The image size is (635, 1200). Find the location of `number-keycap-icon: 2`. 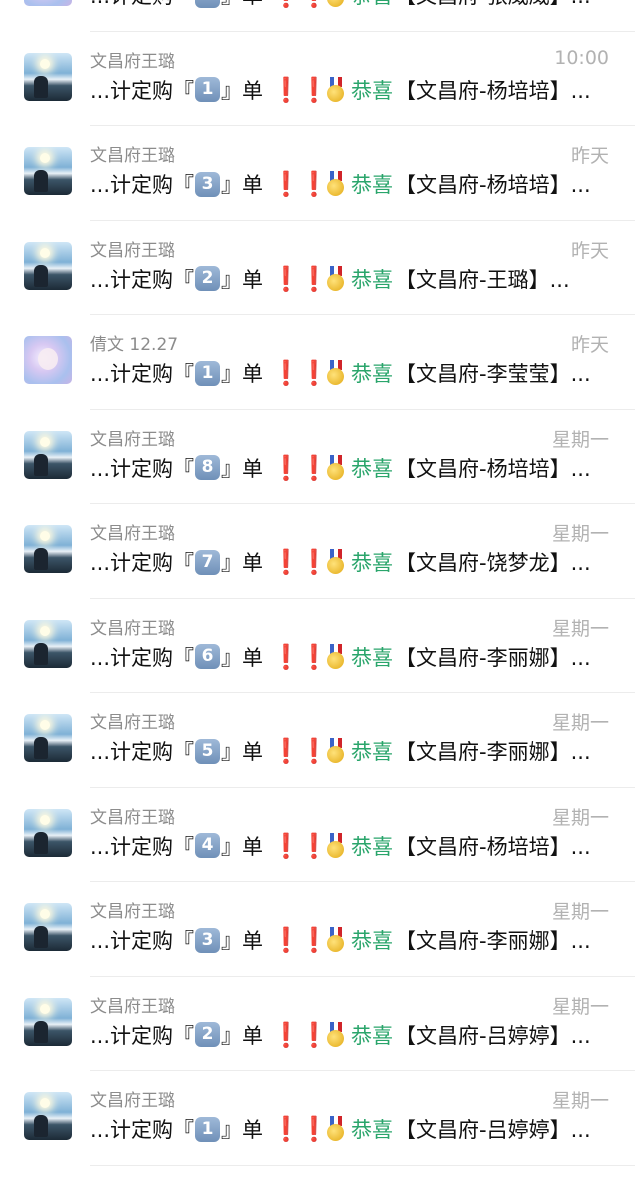

number-keycap-icon: 2 is located at coordinates (208, 1034).